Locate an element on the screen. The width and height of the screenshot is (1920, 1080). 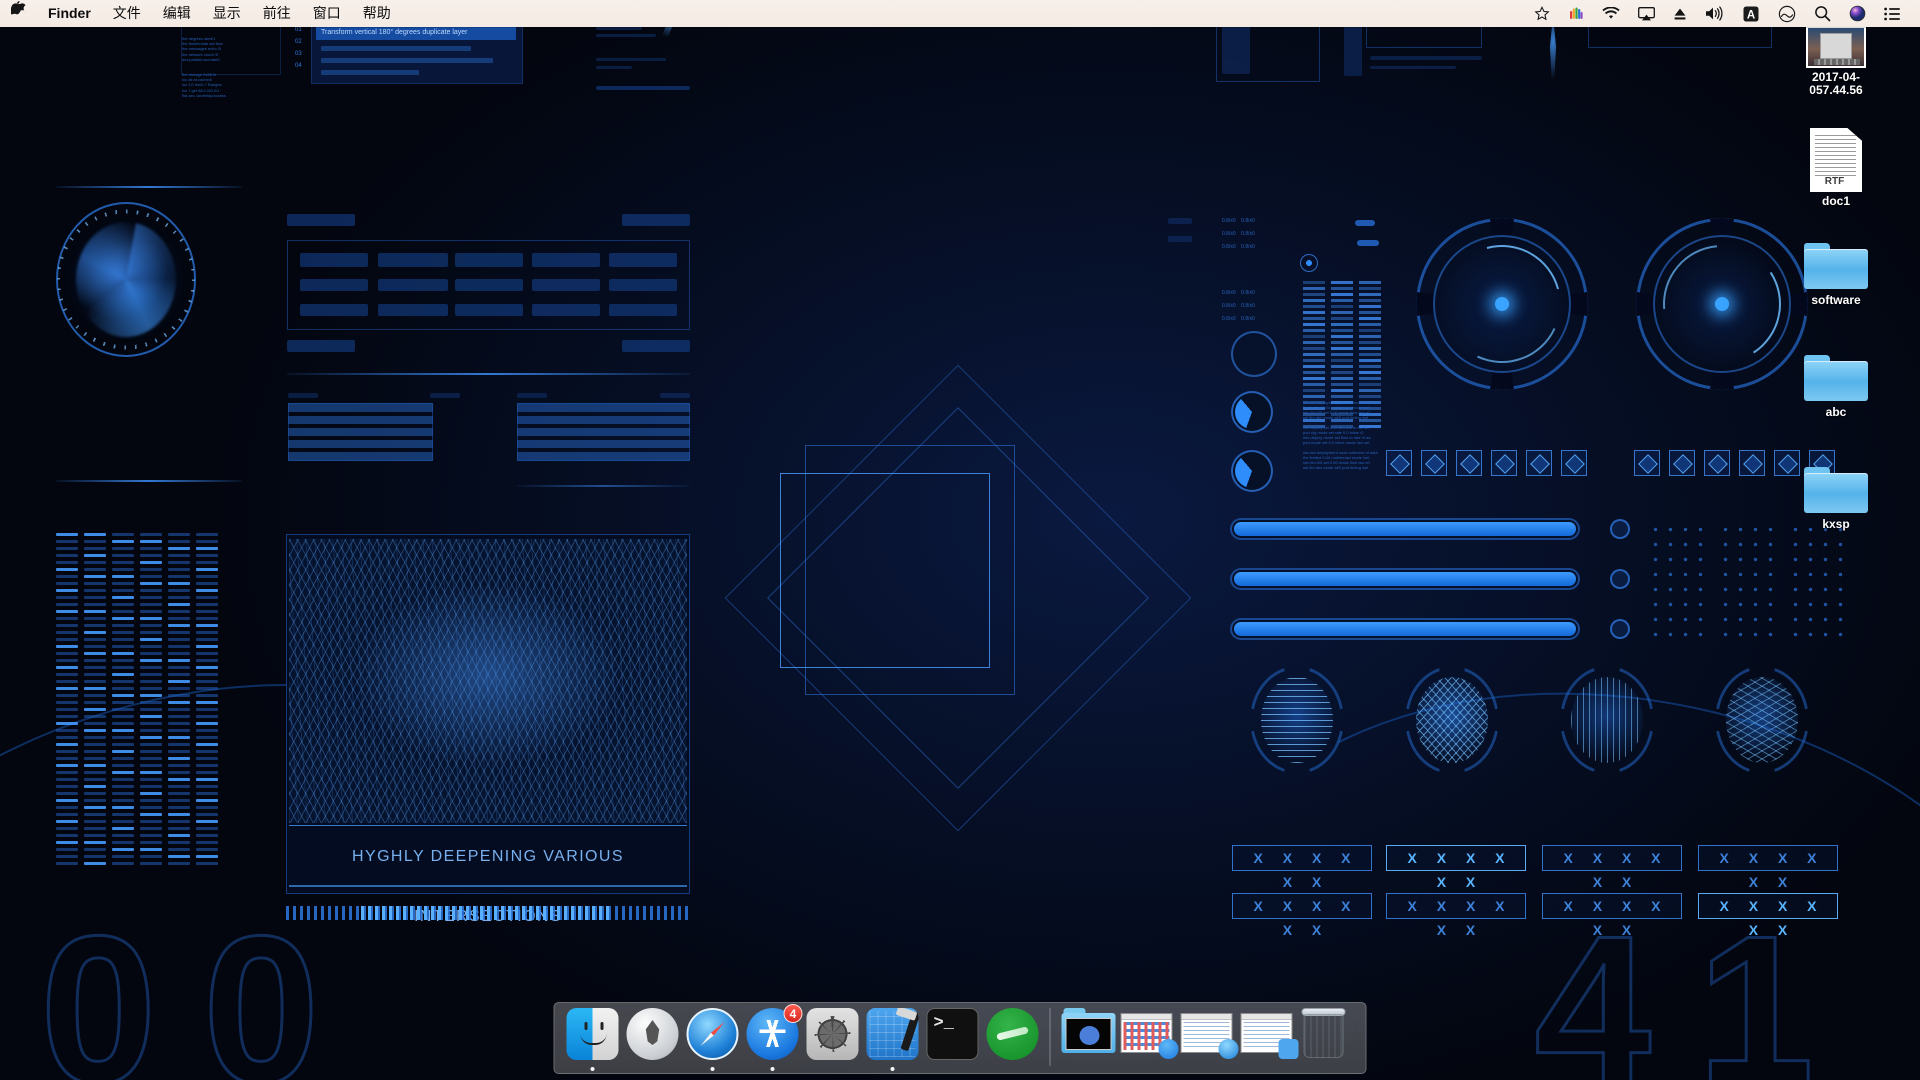
dock-item-minimized-app-store-window is located at coordinates (1148, 1037).